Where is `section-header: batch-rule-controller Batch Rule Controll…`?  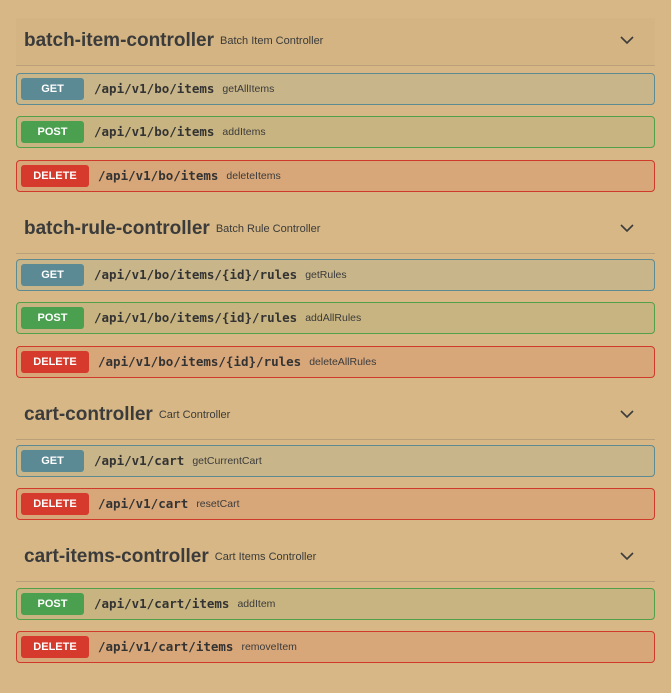 section-header: batch-rule-controller Batch Rule Controll… is located at coordinates (335, 230).